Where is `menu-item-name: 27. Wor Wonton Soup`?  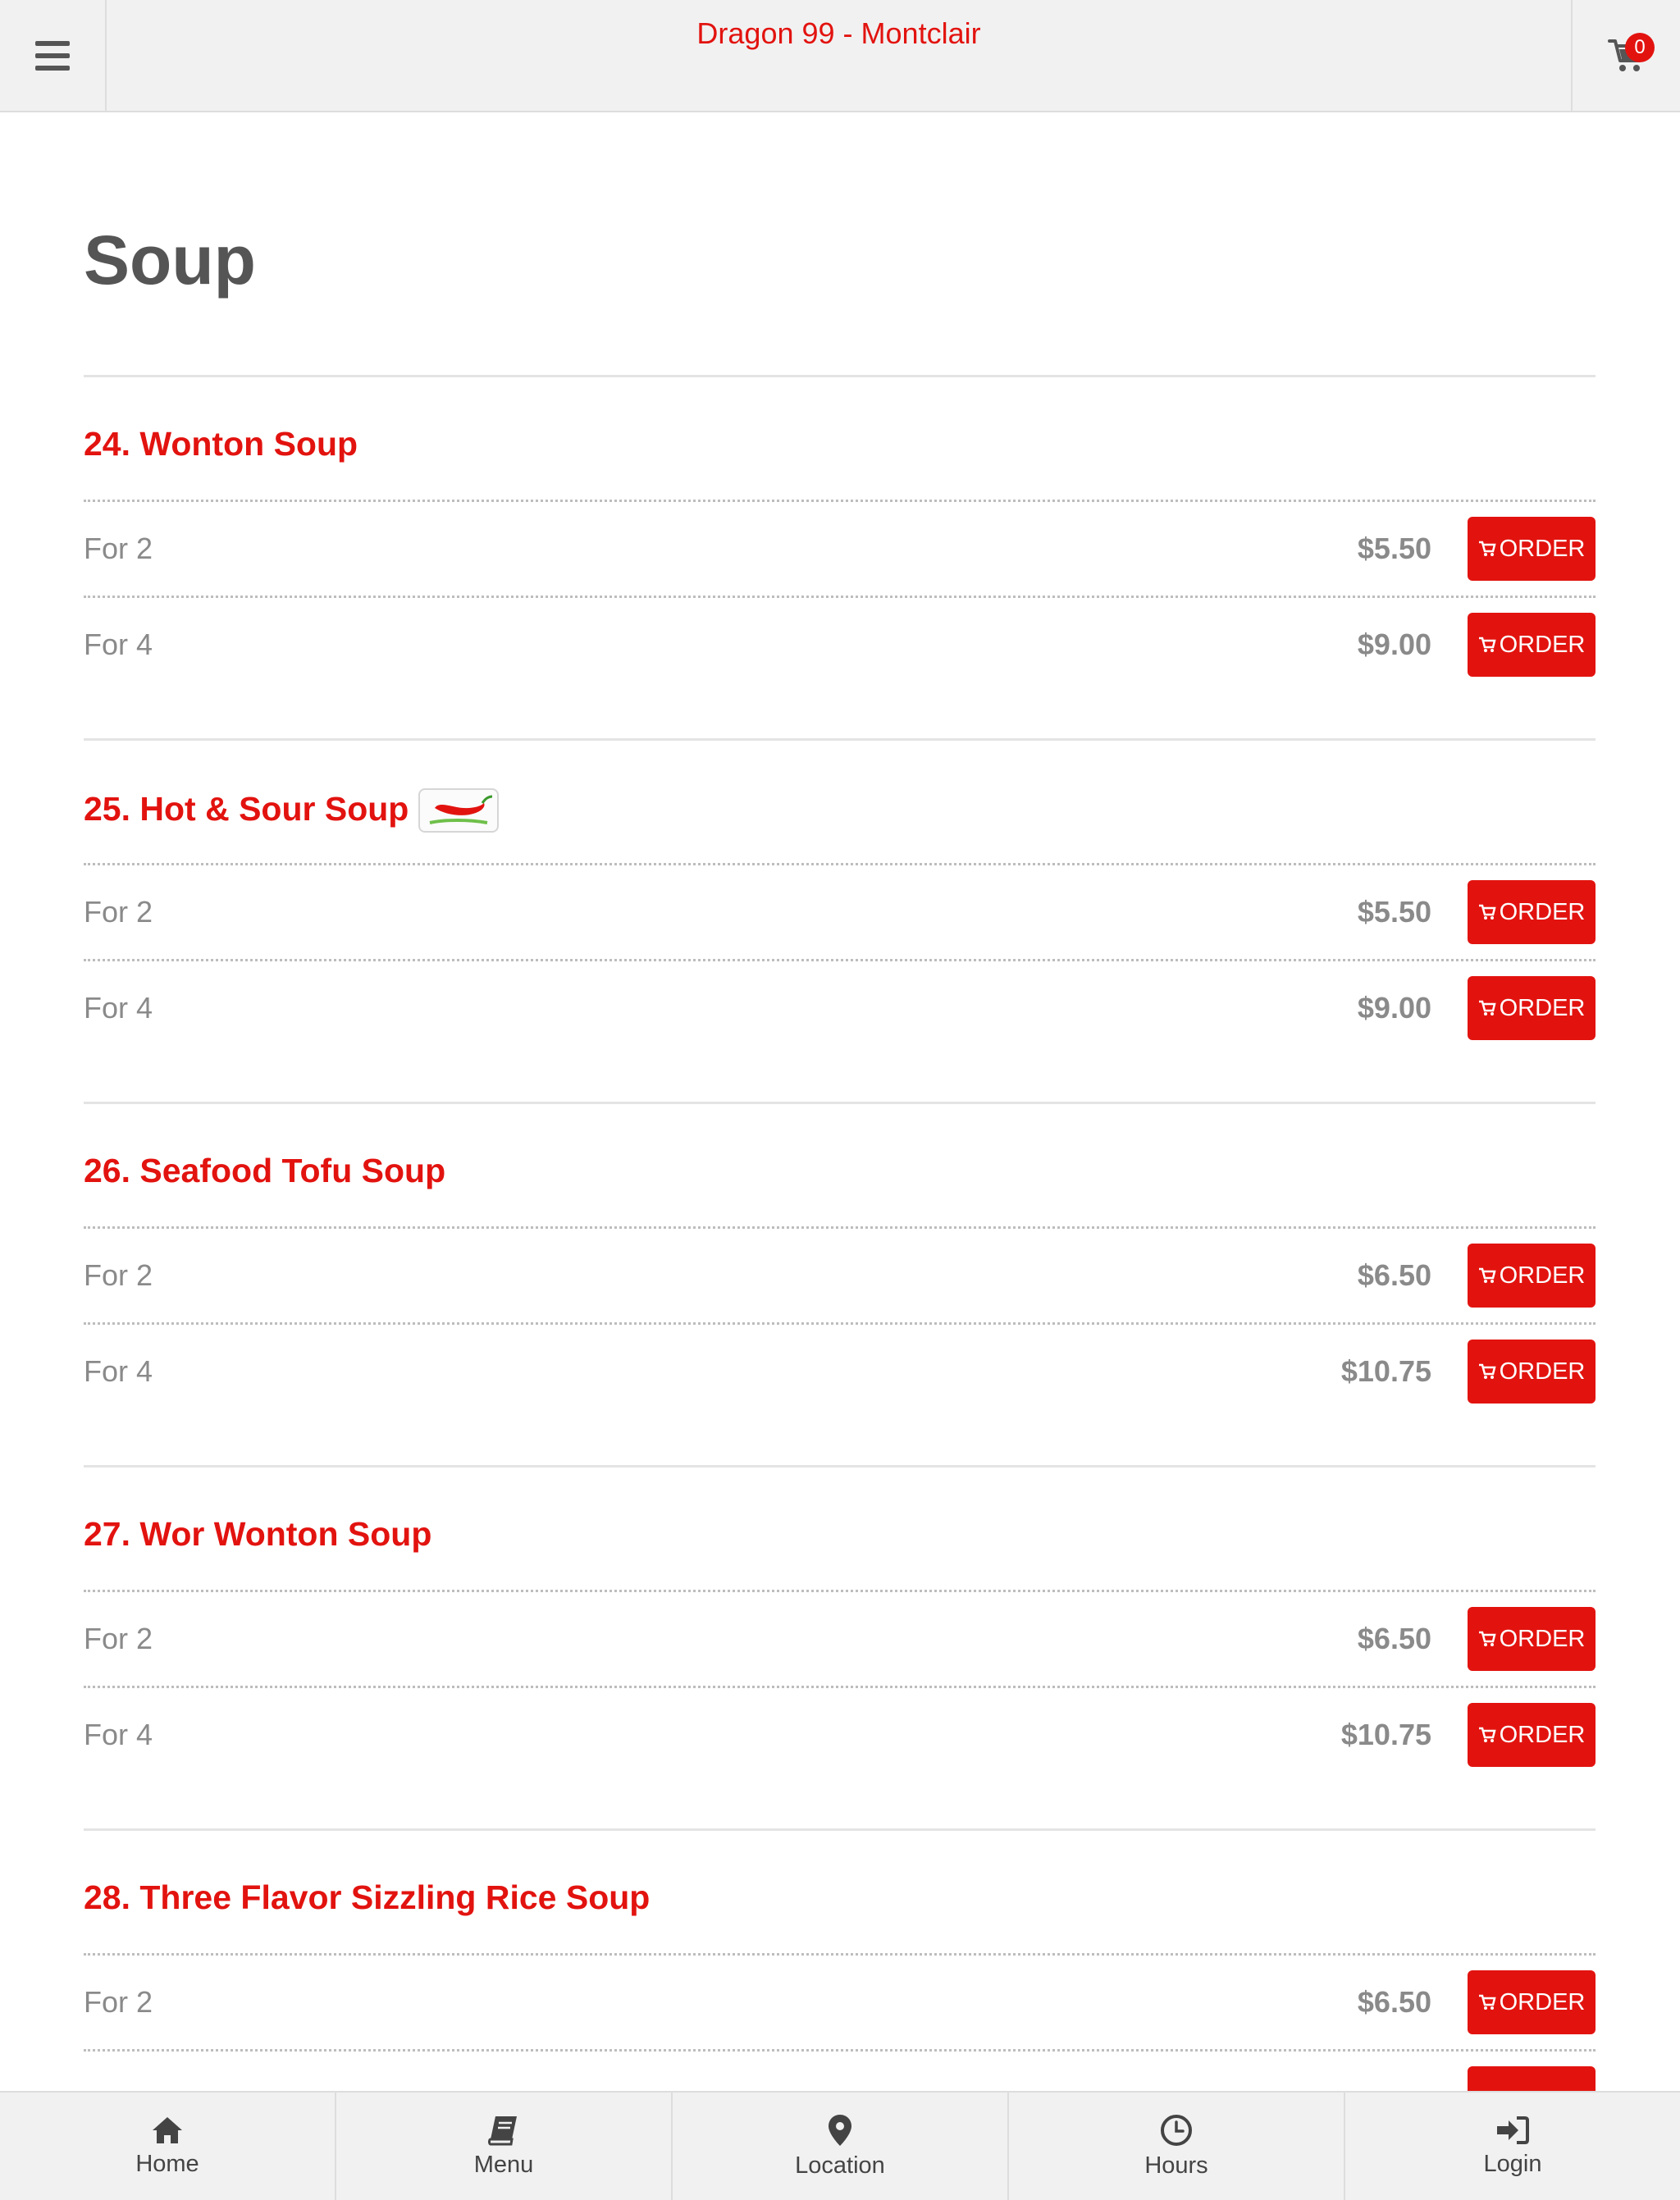 menu-item-name: 27. Wor Wonton Soup is located at coordinates (258, 1534).